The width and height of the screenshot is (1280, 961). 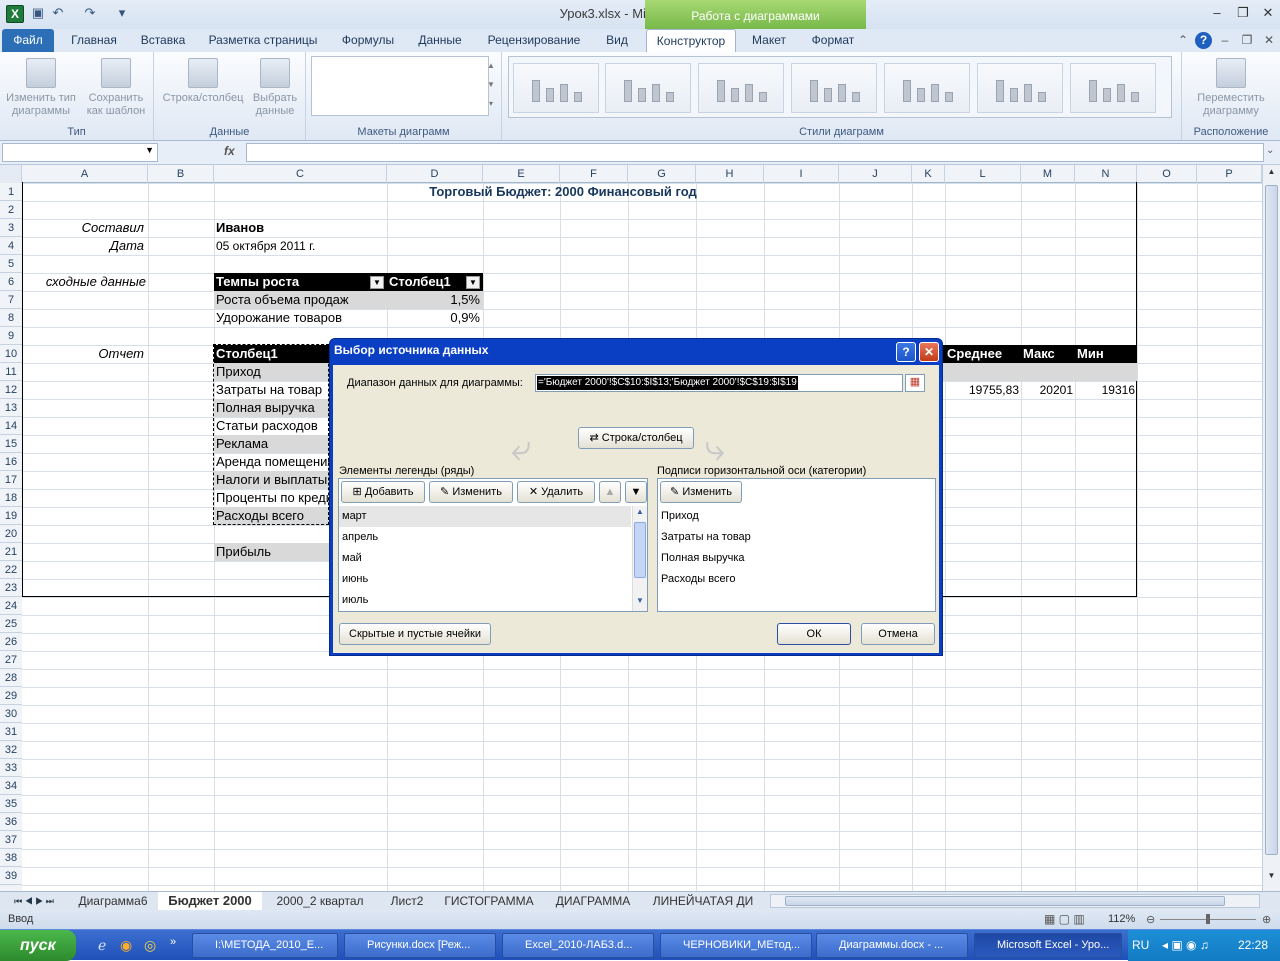 I want to click on row-header: 7, so click(x=11, y=300).